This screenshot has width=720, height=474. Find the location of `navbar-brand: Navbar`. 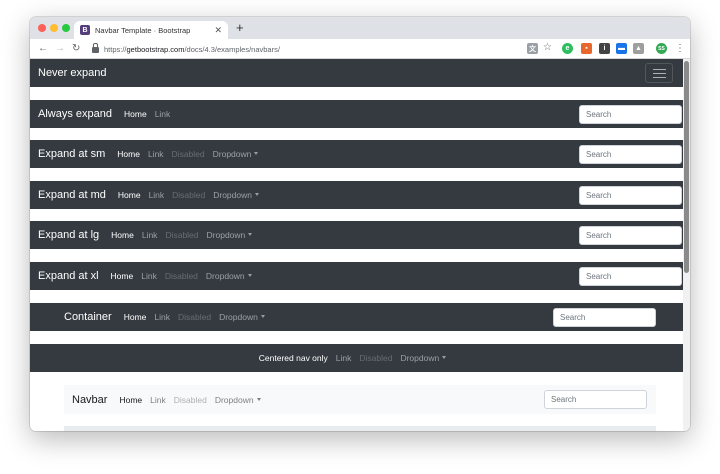

navbar-brand: Navbar is located at coordinates (89, 400).